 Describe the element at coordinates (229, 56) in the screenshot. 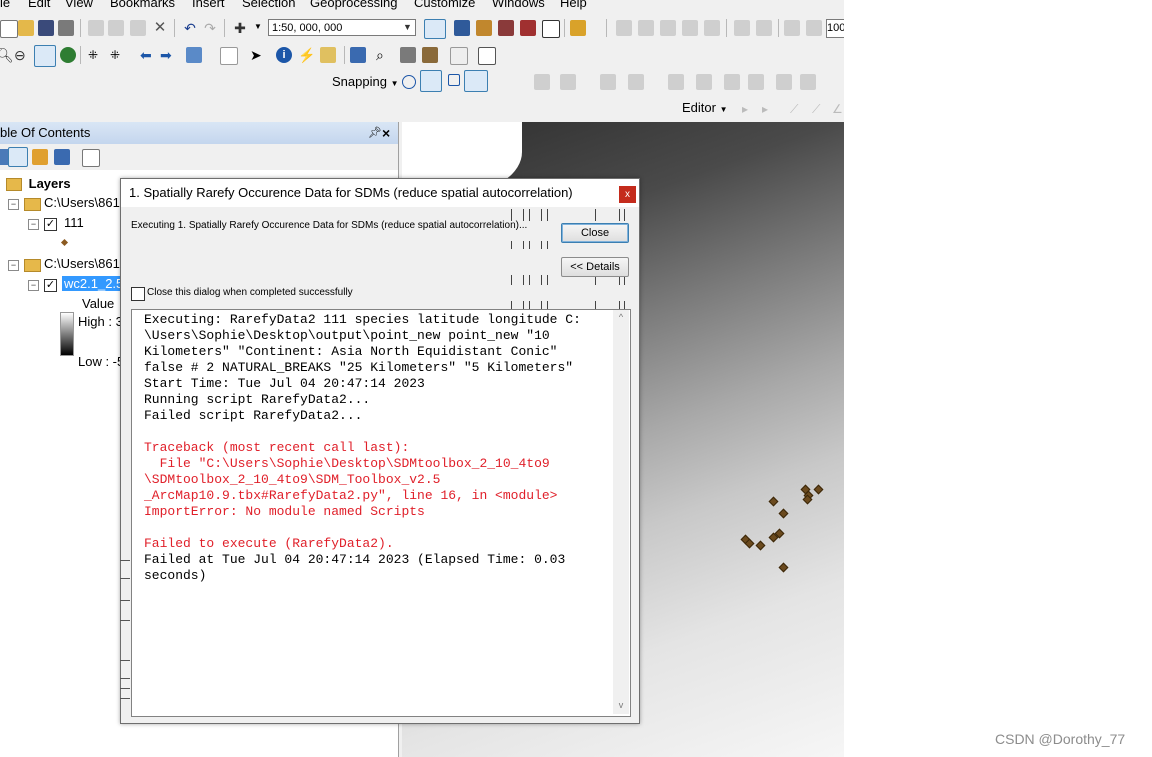

I see `clear-selection-icon` at that location.